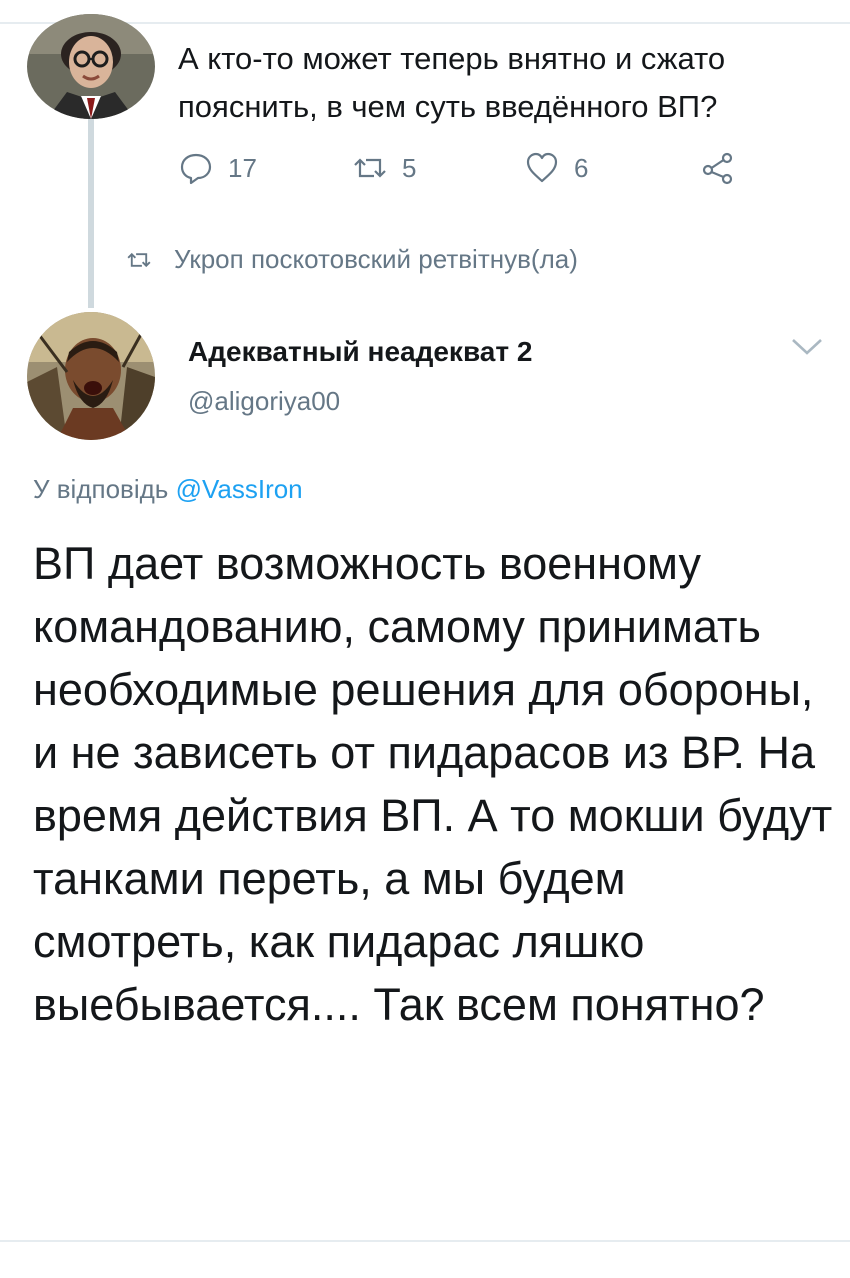  I want to click on chevron-down-icon, so click(807, 347).